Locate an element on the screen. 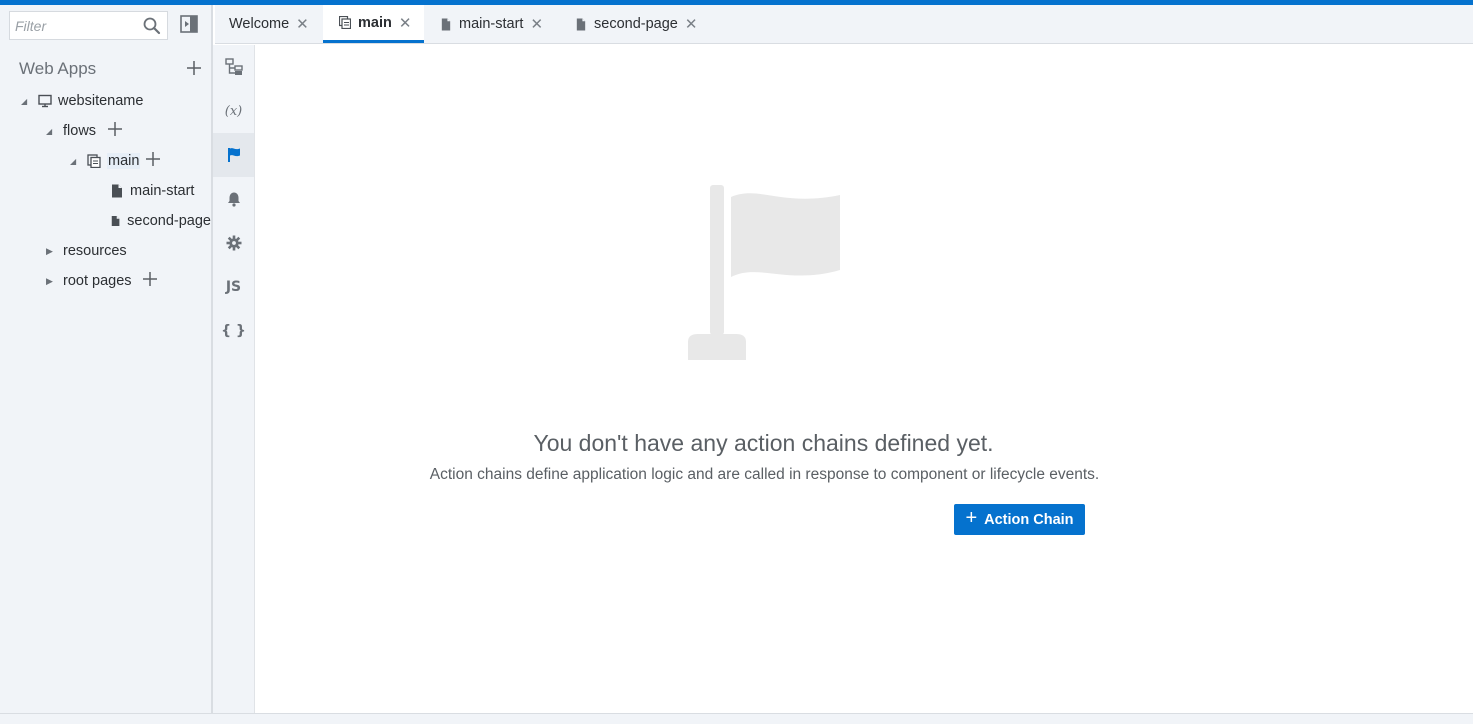 This screenshot has width=1473, height=724. bell-icon is located at coordinates (233, 199).